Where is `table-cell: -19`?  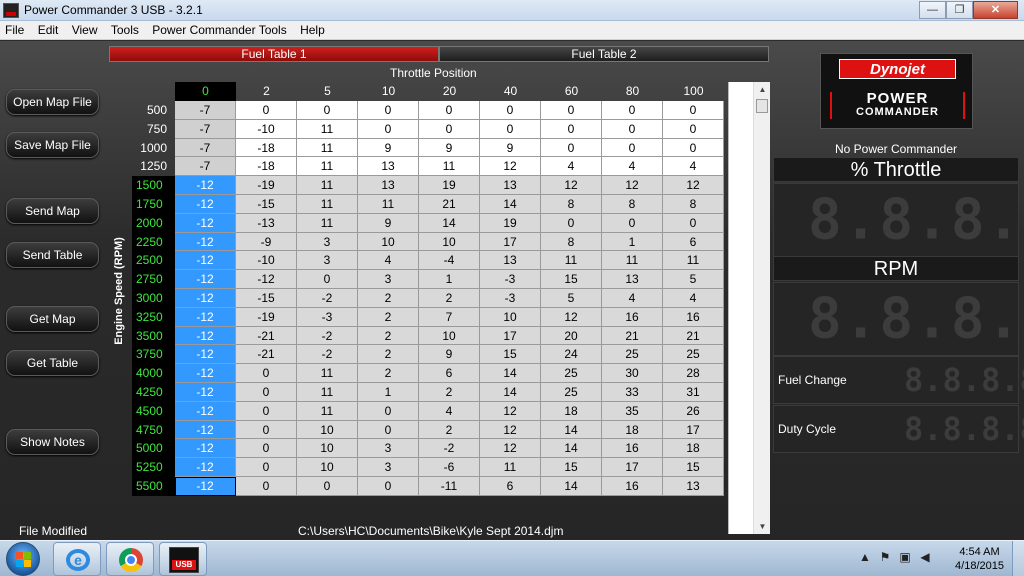 table-cell: -19 is located at coordinates (266, 317).